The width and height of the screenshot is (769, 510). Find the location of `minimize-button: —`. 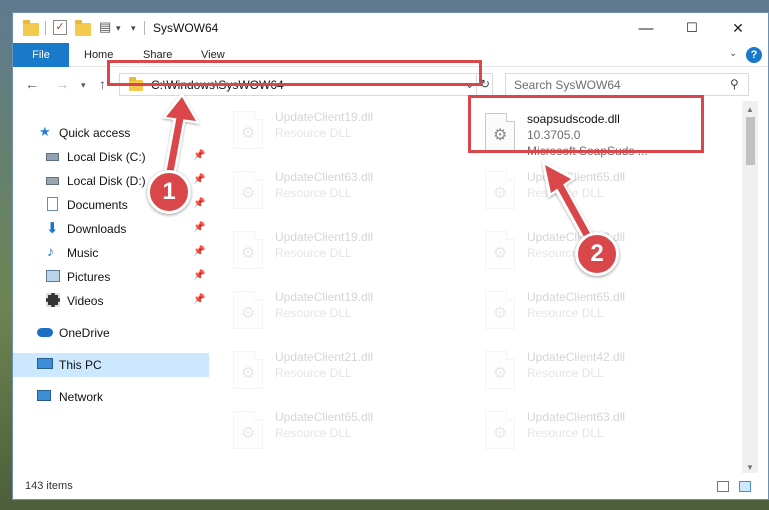

minimize-button: — is located at coordinates (646, 28).